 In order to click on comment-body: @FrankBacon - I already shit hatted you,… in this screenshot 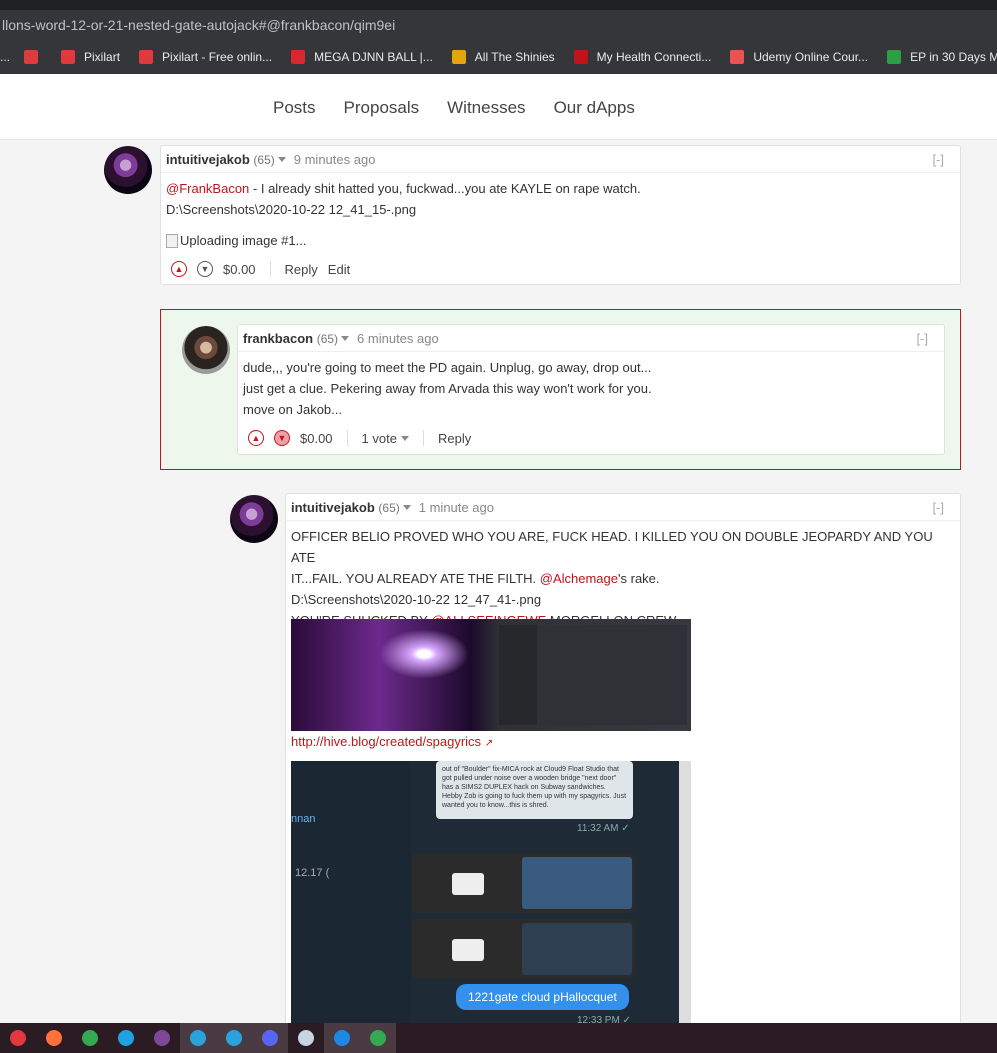, I will do `click(560, 212)`.